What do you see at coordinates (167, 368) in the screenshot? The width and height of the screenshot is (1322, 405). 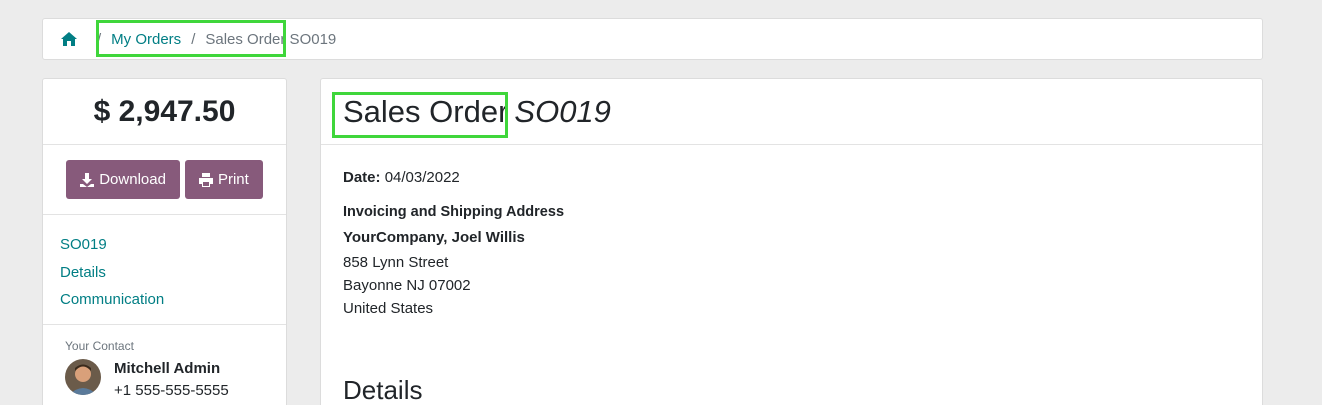 I see `contact-name: Mitchell Admin` at bounding box center [167, 368].